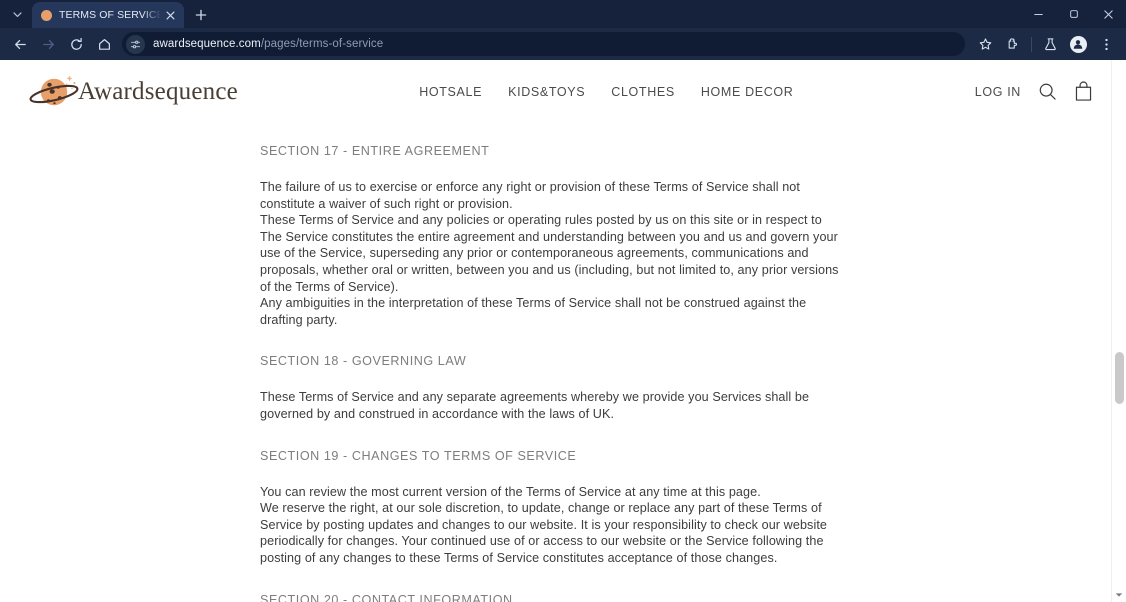 Image resolution: width=1126 pixels, height=602 pixels. I want to click on site-settings-icon, so click(135, 44).